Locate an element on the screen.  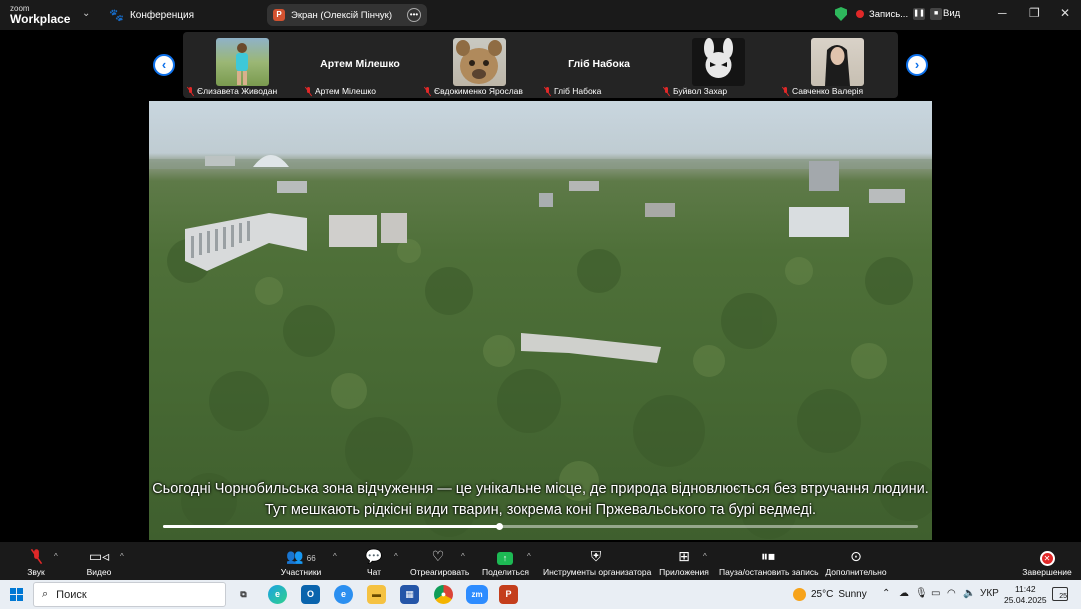
minimize-icon: ─ is located at coordinates (1002, 13).